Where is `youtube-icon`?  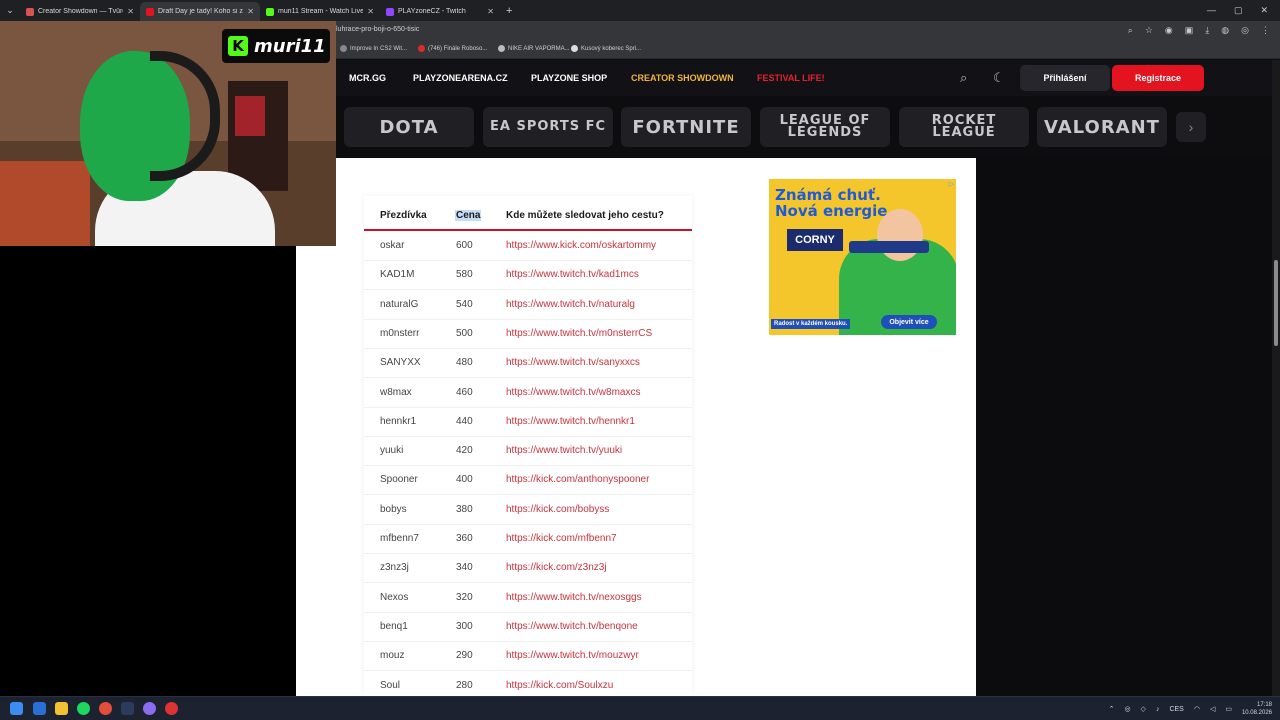
youtube-icon is located at coordinates (421, 48).